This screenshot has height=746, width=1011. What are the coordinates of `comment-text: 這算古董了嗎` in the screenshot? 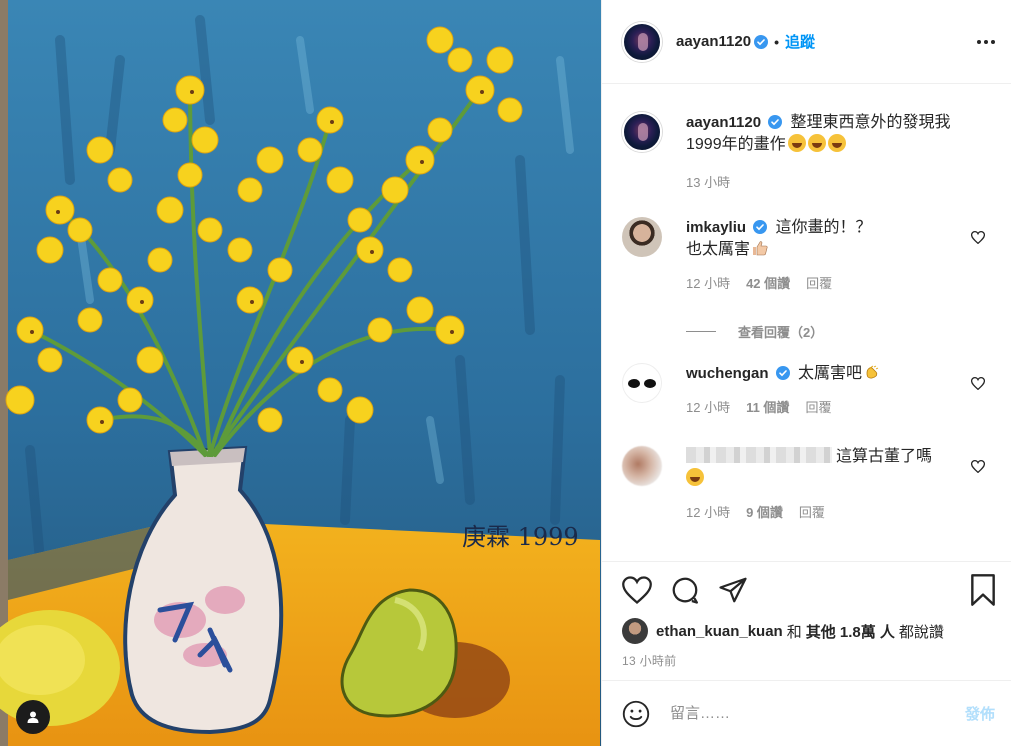 It's located at (884, 456).